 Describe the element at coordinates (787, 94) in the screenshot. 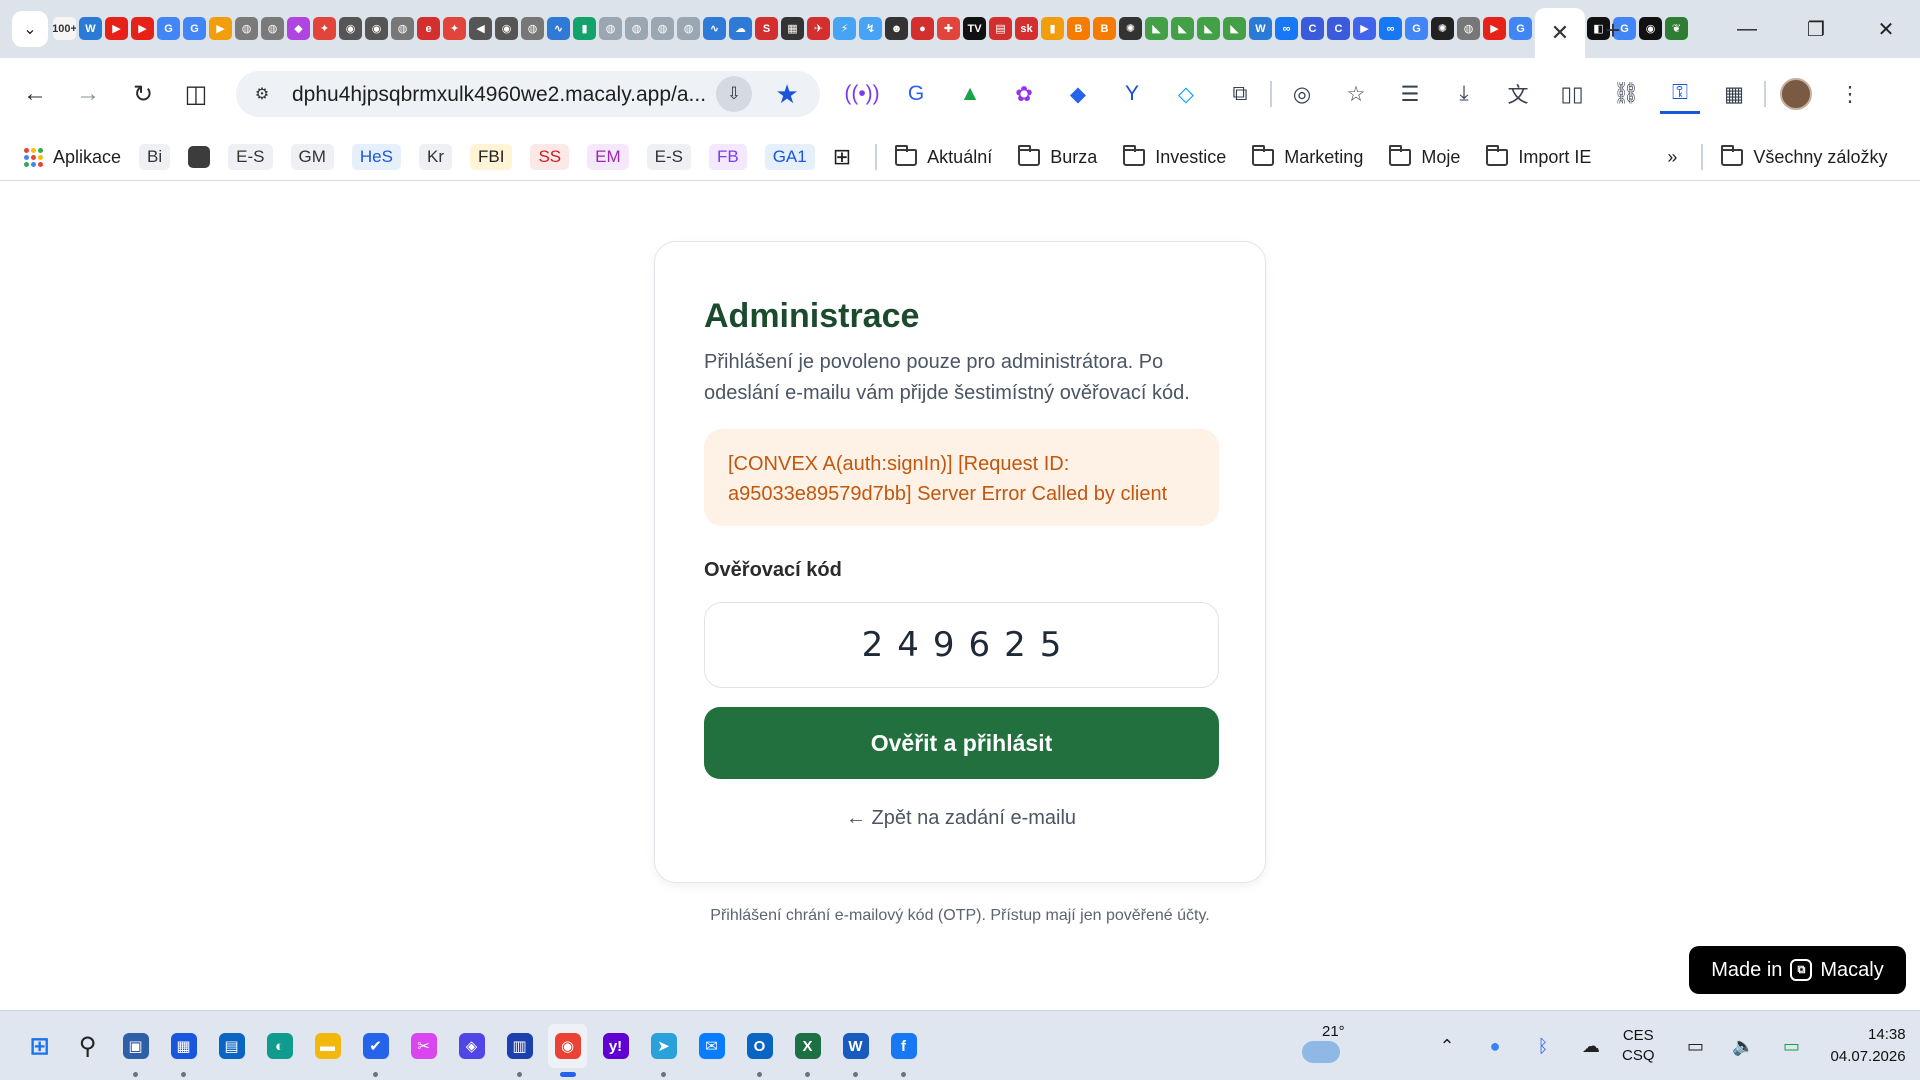

I see `bookmark-star-icon: ★` at that location.